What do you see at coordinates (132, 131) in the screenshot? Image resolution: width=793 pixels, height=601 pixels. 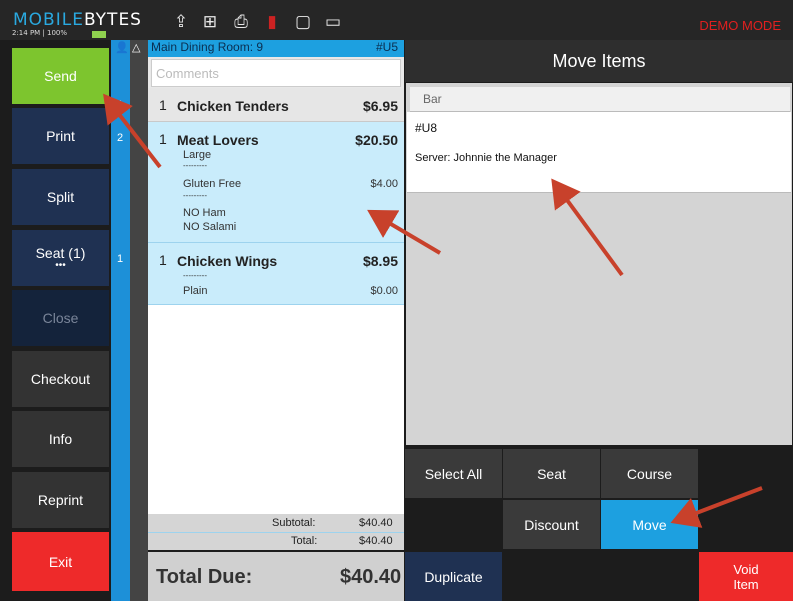 I see `arrow-to-send` at bounding box center [132, 131].